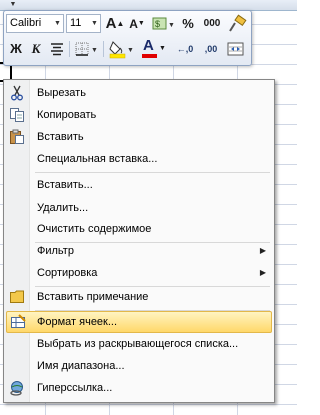 The image size is (320, 415). Describe the element at coordinates (139, 93) in the screenshot. I see `menu-item-cut: Вырезать` at that location.